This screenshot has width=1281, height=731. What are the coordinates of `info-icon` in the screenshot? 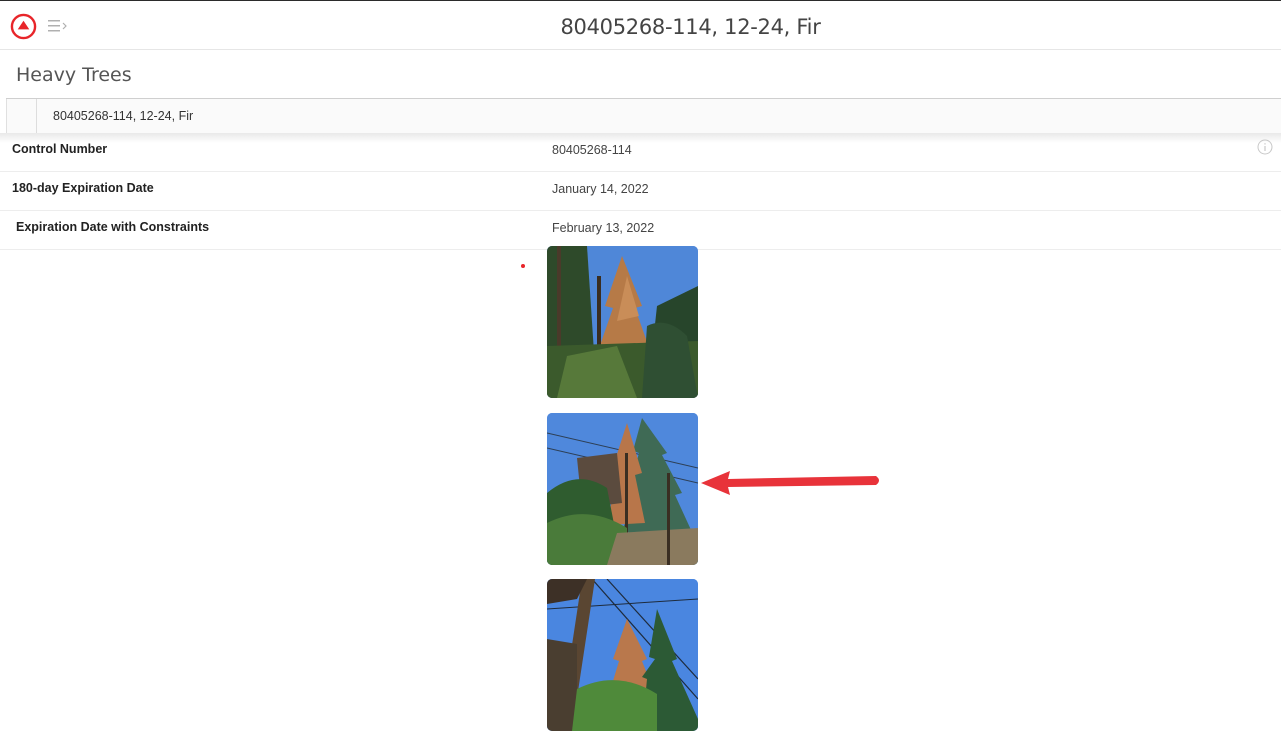 It's located at (1265, 147).